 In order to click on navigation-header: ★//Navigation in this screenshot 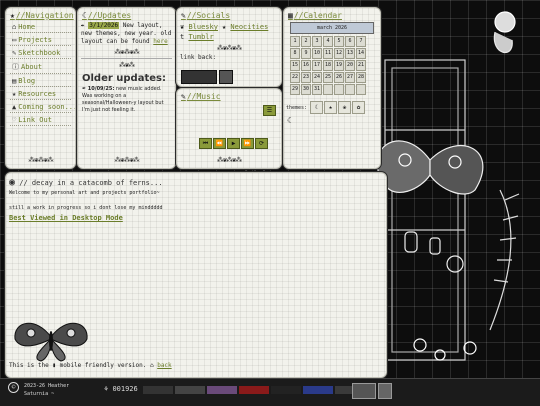, I will do `click(42, 15)`.